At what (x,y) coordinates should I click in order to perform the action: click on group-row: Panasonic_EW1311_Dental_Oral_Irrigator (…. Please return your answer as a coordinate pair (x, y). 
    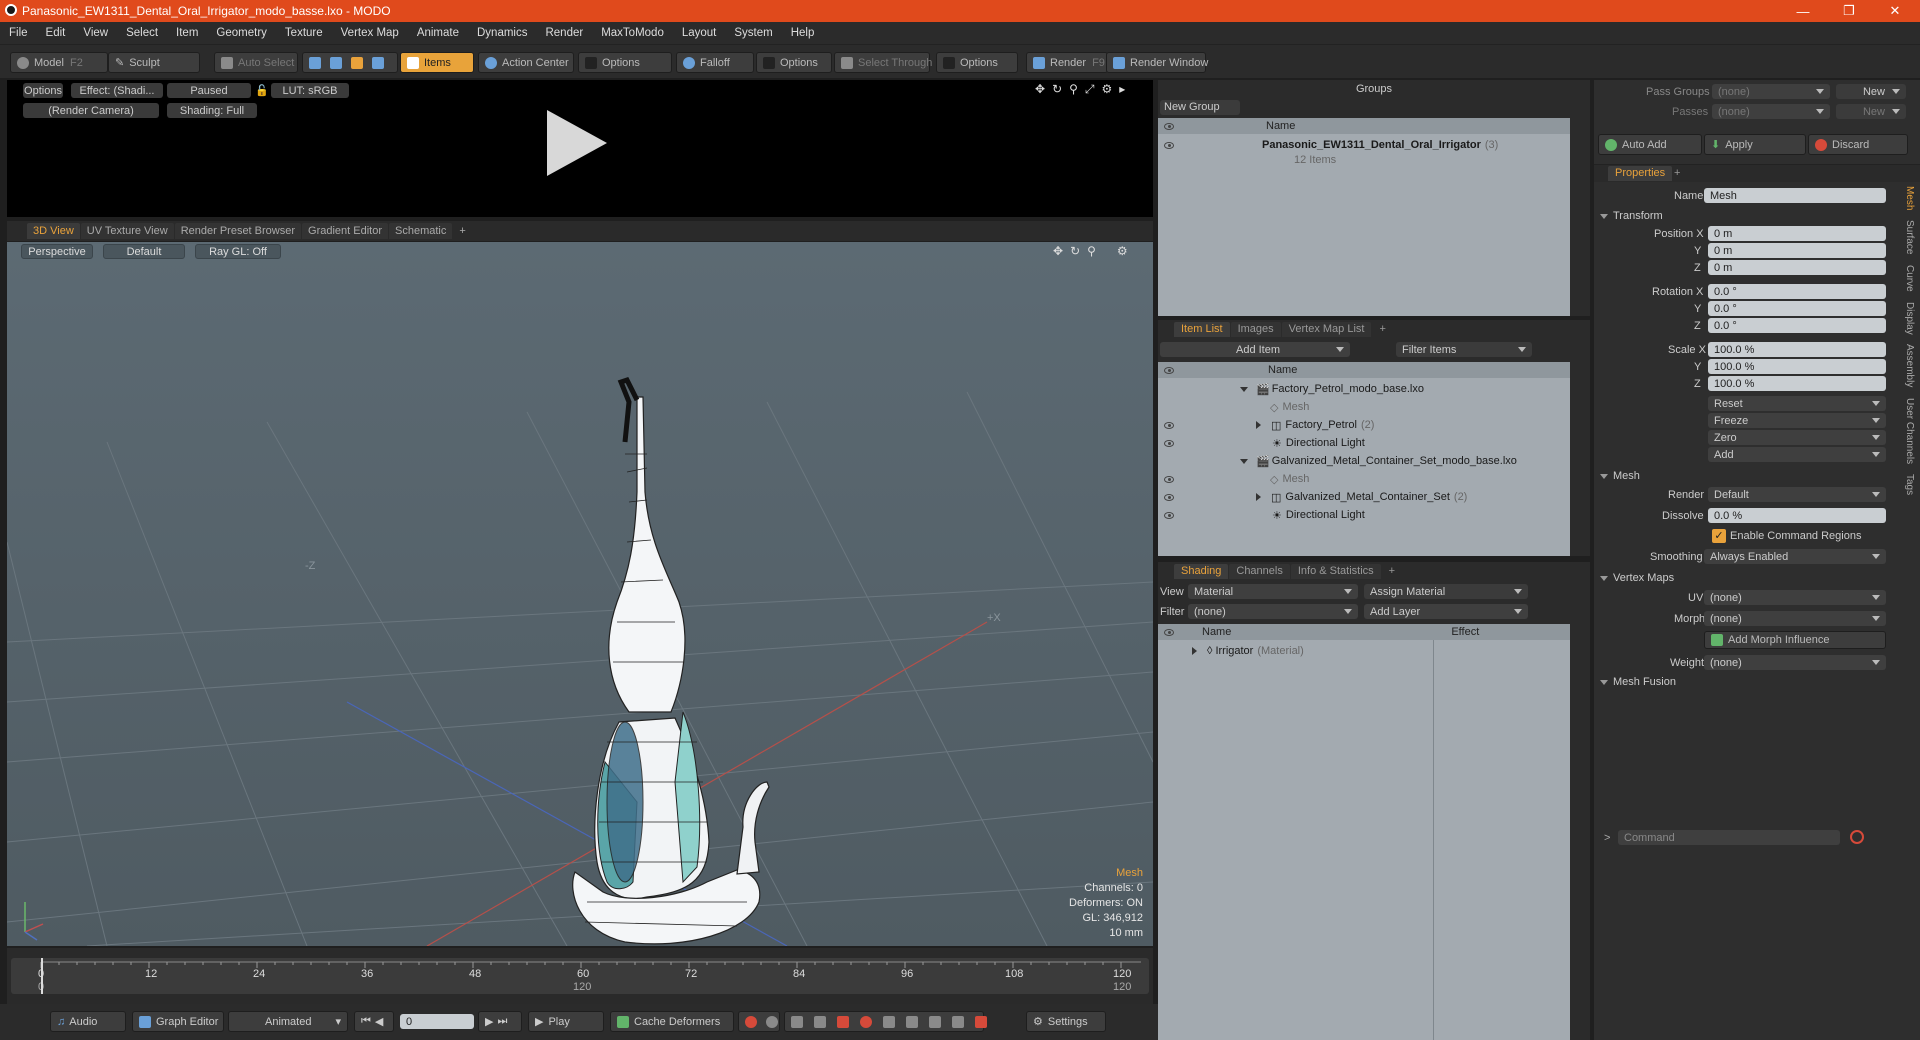
    Looking at the image, I should click on (1364, 145).